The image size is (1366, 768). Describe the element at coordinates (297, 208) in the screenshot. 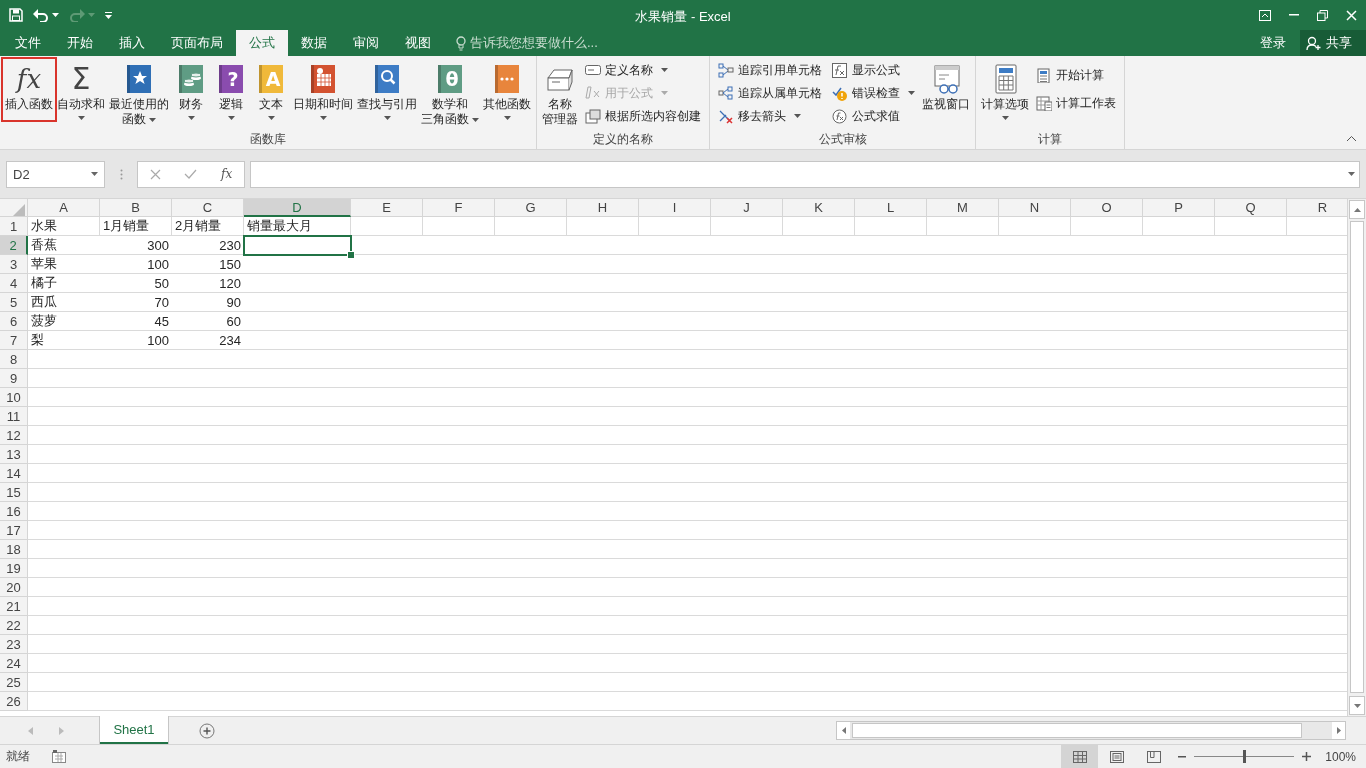

I see `column-header: D` at that location.